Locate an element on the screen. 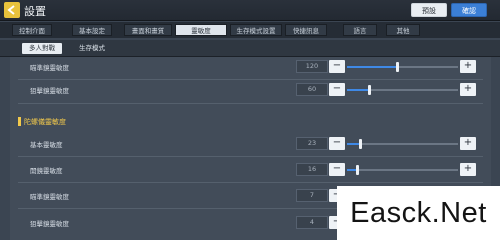  site-watermark: Easck.Net is located at coordinates (418, 213).